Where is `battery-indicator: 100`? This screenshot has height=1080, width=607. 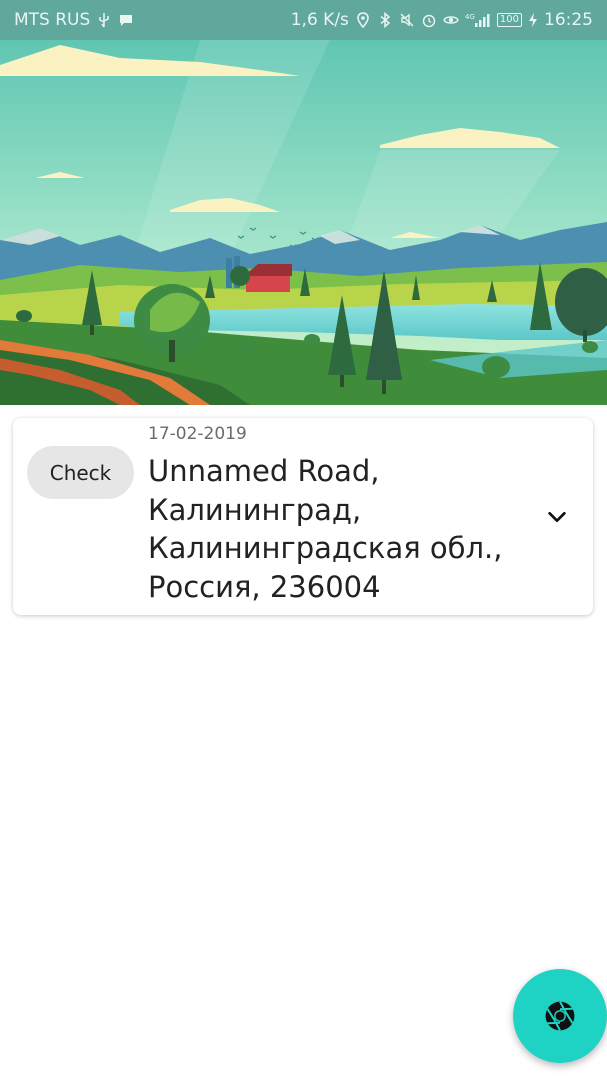
battery-indicator: 100 is located at coordinates (509, 20).